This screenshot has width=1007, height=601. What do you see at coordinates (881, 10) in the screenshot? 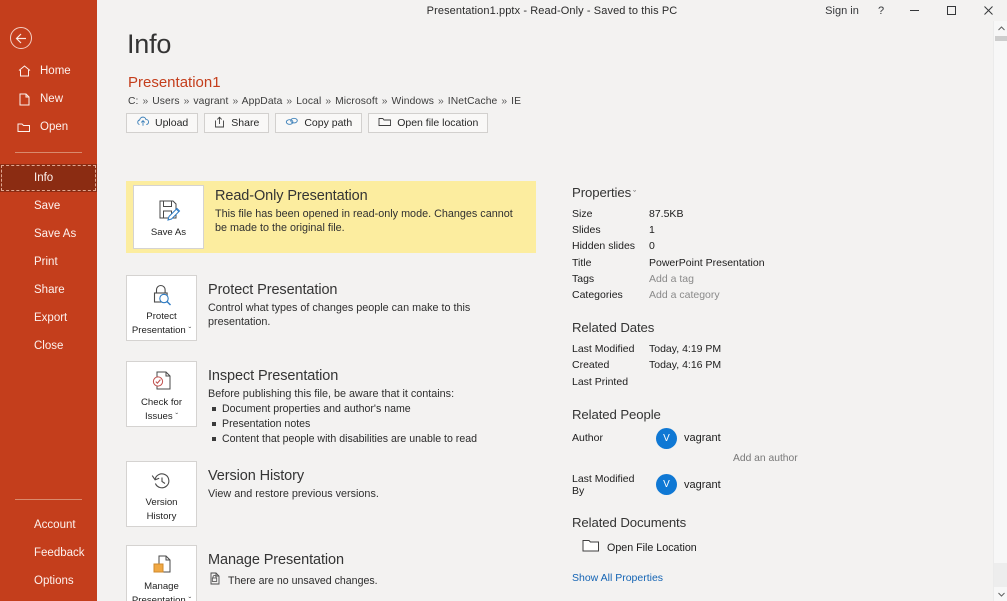
I see `help-icon: ?` at bounding box center [881, 10].